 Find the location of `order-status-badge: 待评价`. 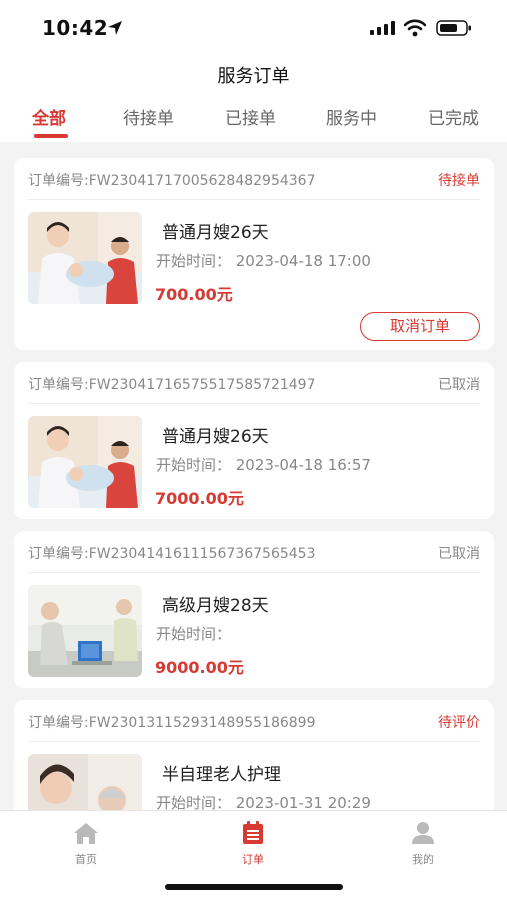

order-status-badge: 待评价 is located at coordinates (459, 723).